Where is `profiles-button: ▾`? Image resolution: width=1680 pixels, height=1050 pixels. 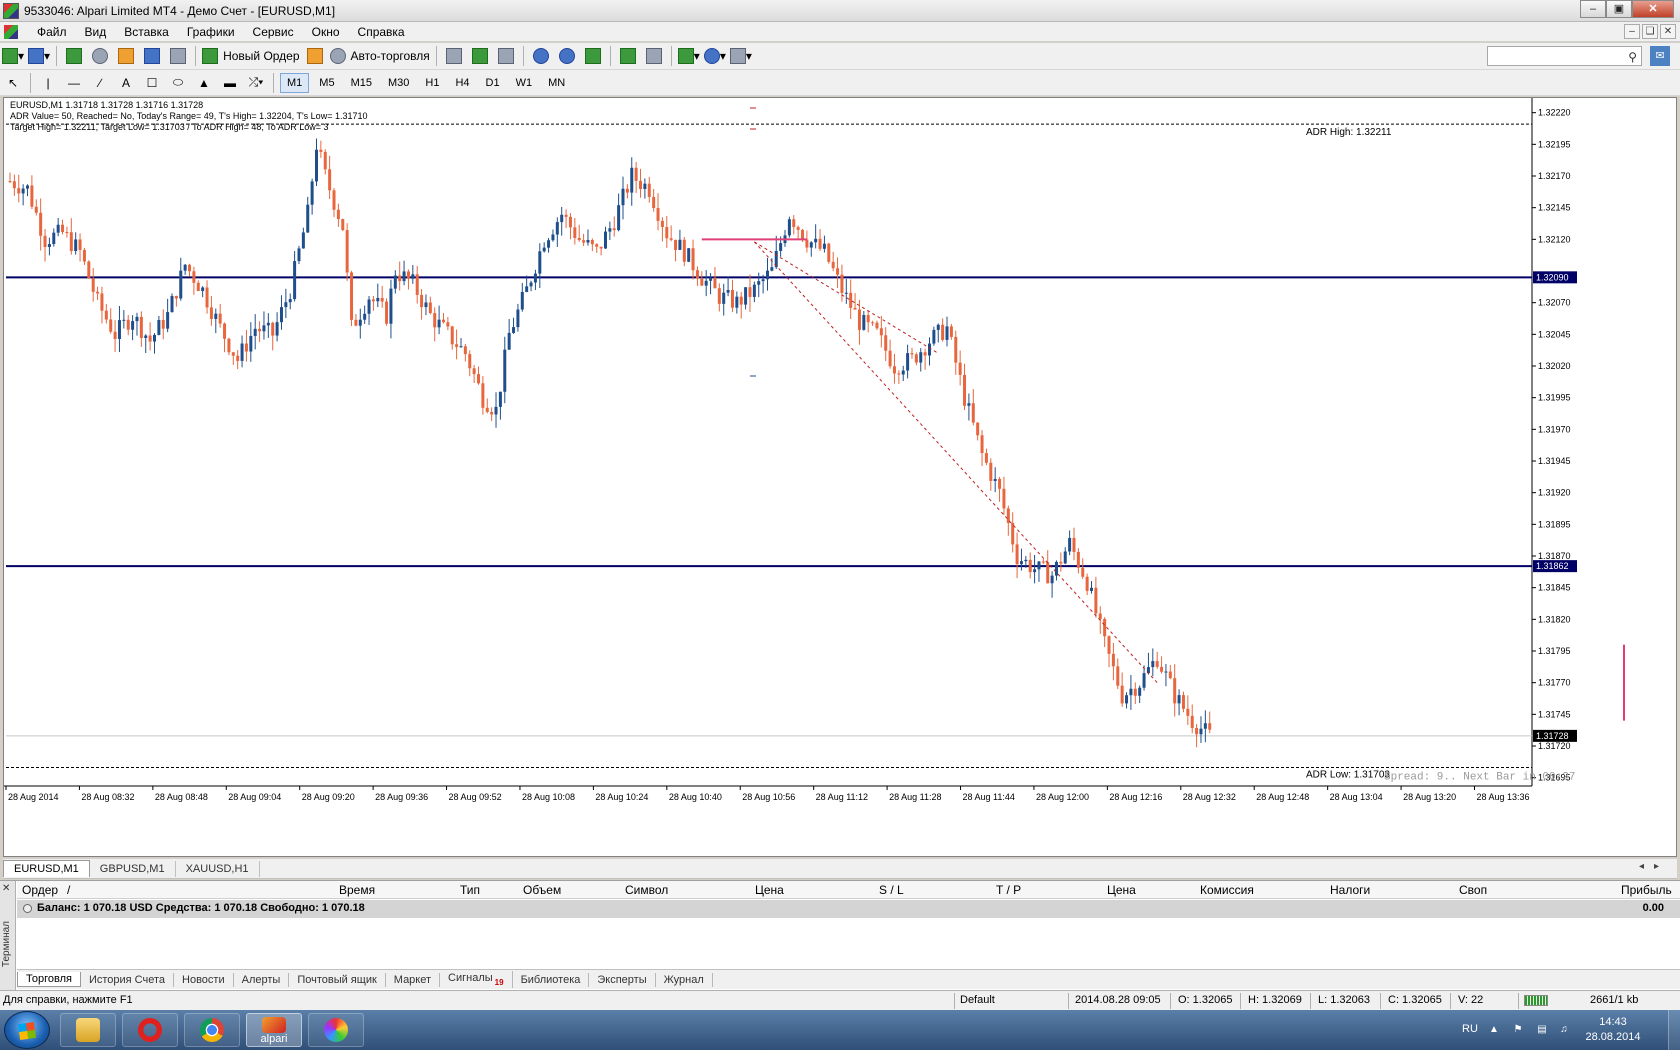
profiles-button: ▾ is located at coordinates (39, 56).